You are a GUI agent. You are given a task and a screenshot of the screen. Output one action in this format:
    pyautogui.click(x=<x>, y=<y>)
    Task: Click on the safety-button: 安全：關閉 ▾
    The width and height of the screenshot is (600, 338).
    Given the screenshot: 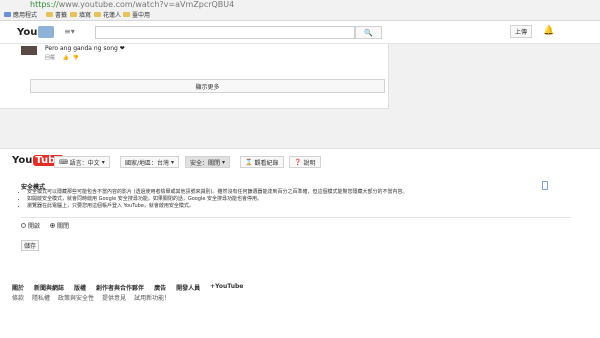 What is the action you would take?
    pyautogui.click(x=208, y=162)
    